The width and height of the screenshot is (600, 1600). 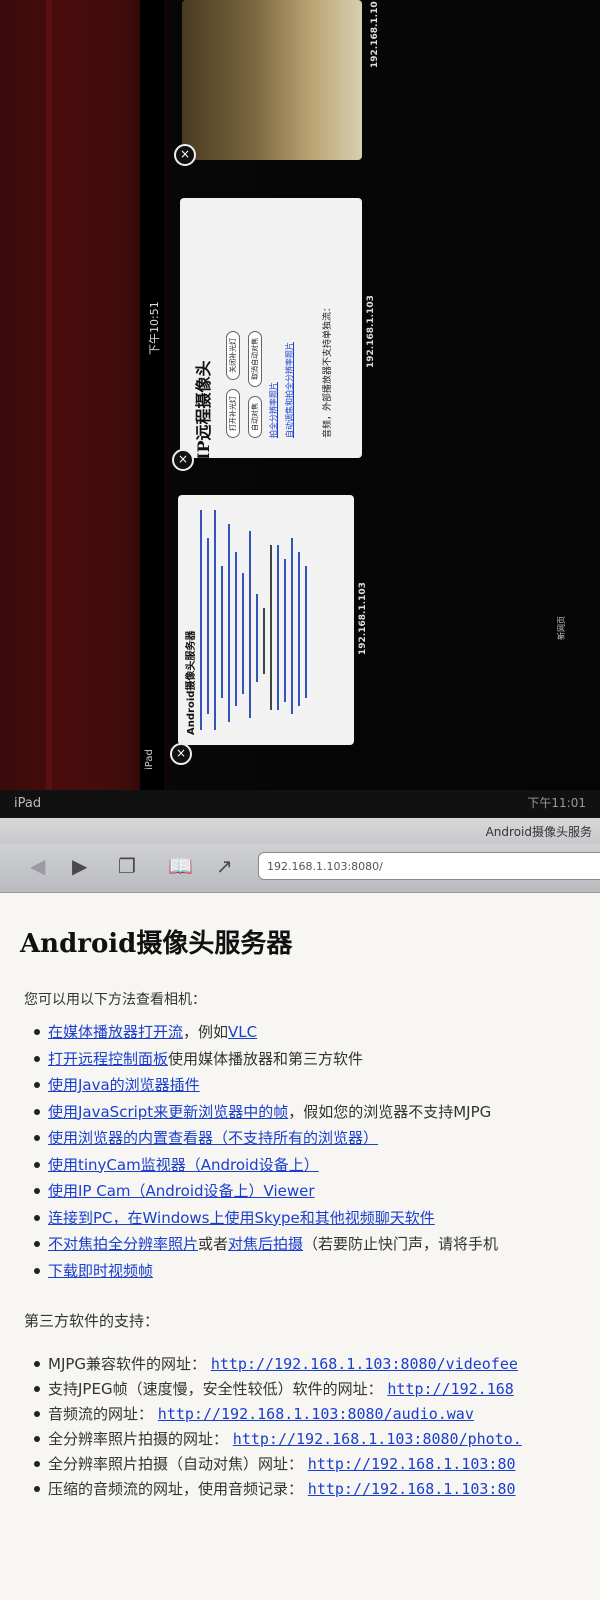 What do you see at coordinates (266, 1058) in the screenshot?
I see `list-item-text: 使用媒体播放器和第三方软件` at bounding box center [266, 1058].